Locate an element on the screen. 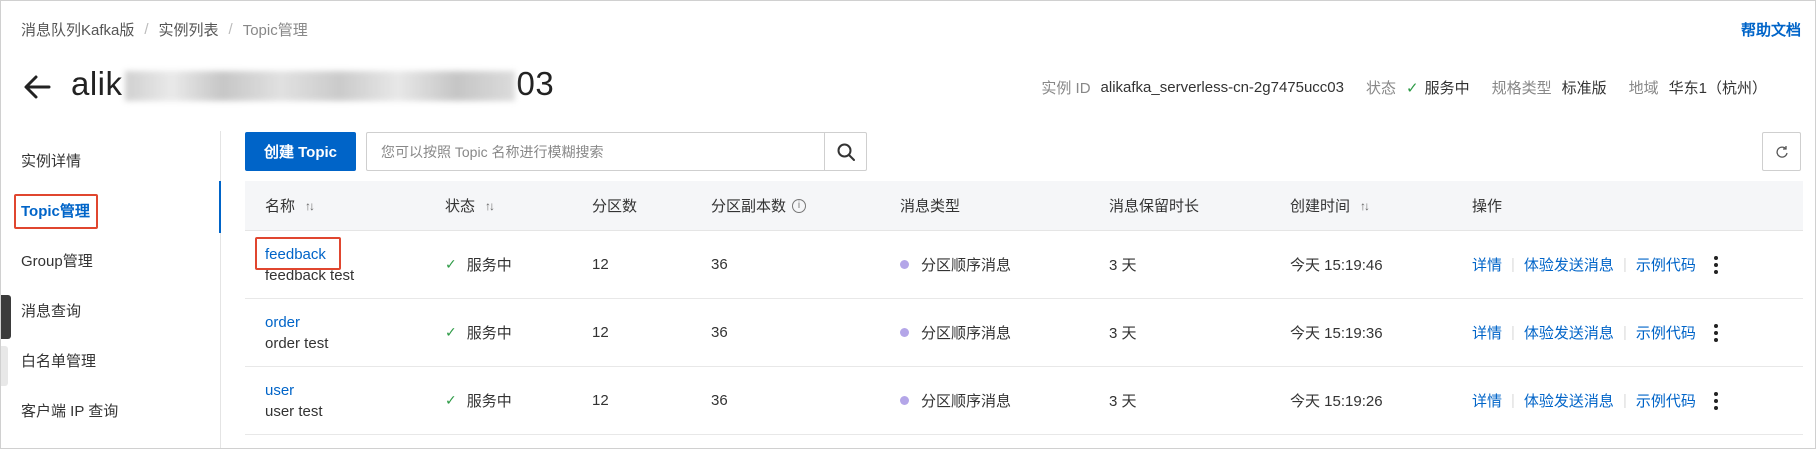  create-topic-button: 创建 Topic is located at coordinates (300, 151).